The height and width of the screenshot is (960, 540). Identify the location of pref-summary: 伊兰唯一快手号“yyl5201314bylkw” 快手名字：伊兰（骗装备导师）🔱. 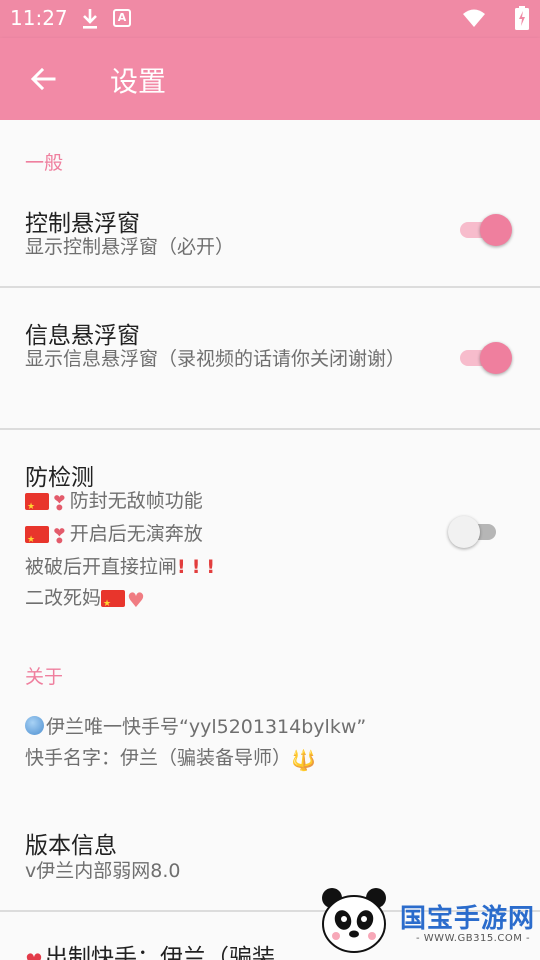
(275, 744).